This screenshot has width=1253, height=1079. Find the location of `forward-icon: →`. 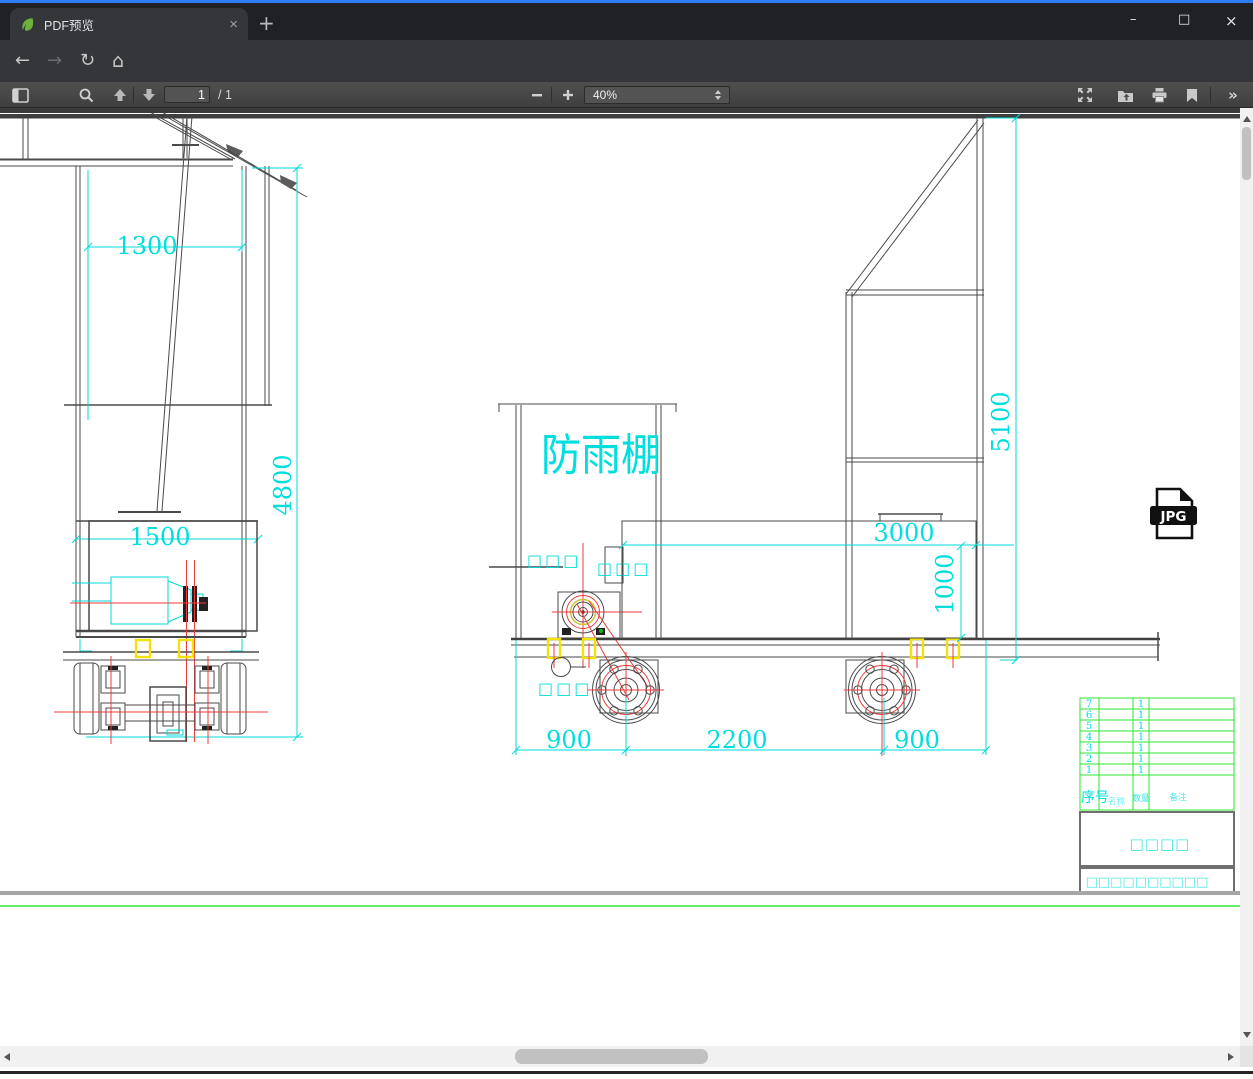

forward-icon: → is located at coordinates (54, 60).